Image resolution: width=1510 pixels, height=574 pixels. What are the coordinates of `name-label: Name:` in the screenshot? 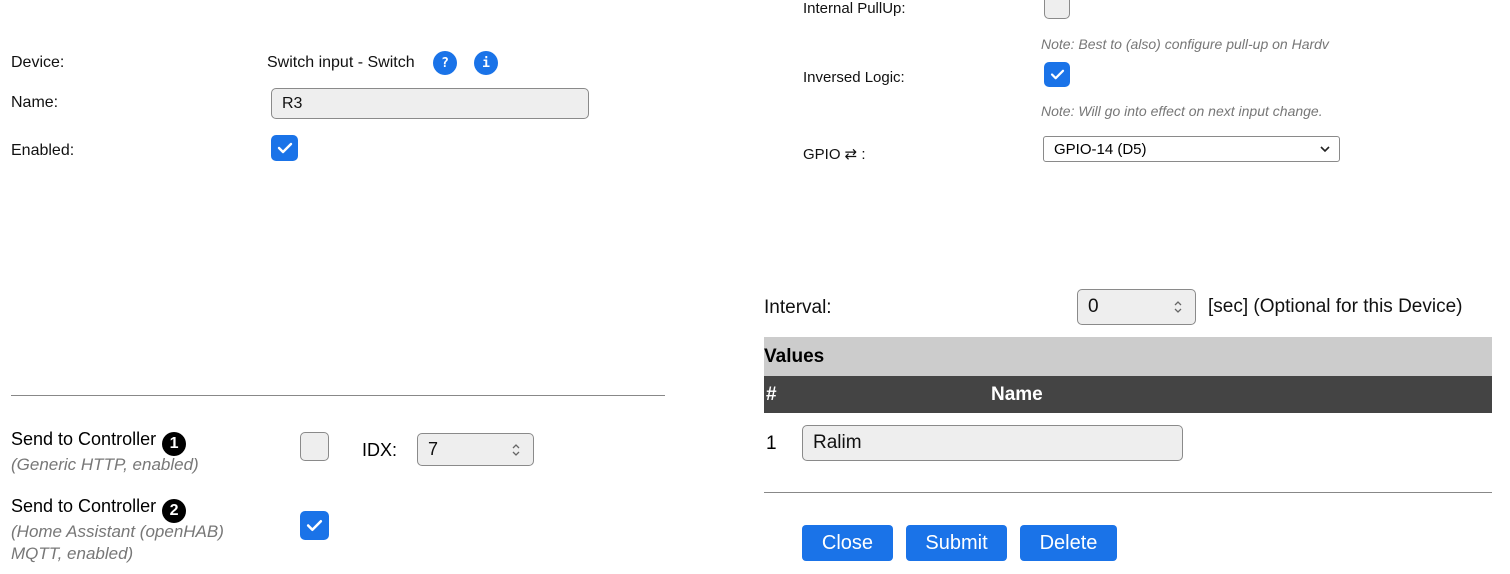 It's located at (35, 102).